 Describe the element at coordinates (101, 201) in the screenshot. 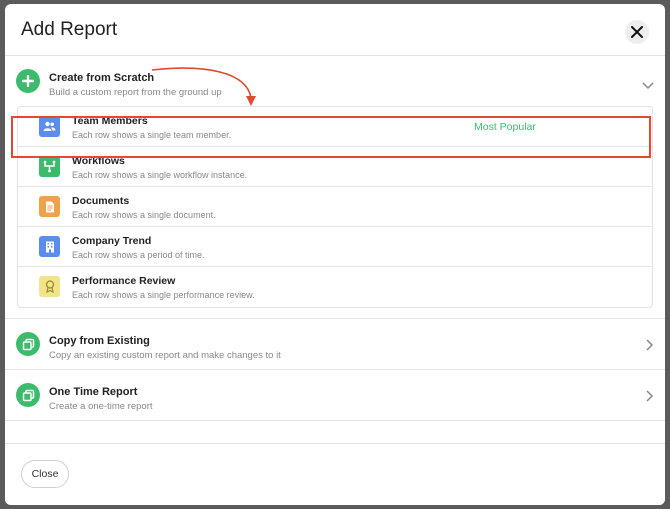

I see `item-title: Documents` at that location.